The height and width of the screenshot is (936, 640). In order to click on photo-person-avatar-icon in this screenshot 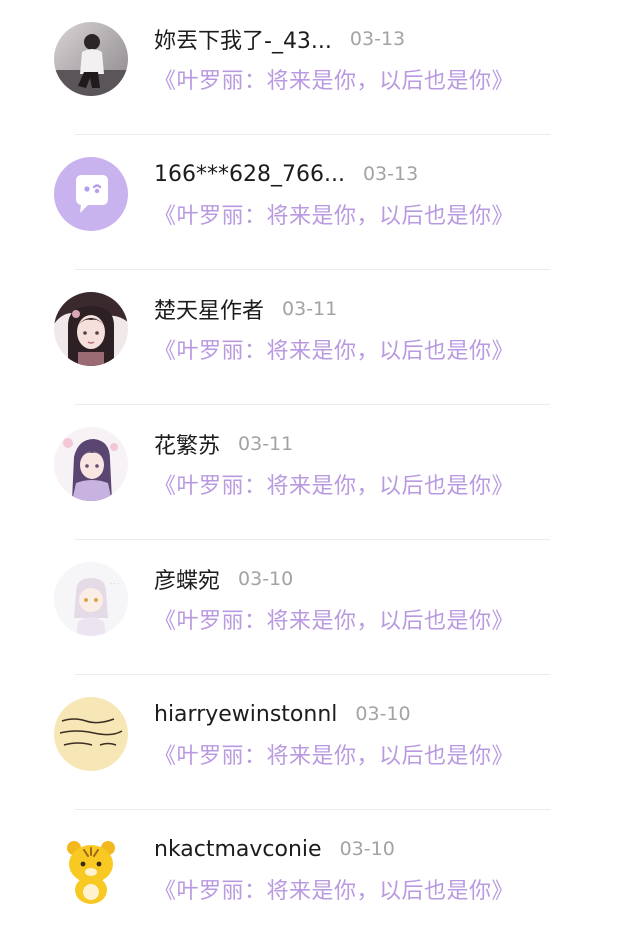, I will do `click(91, 59)`.